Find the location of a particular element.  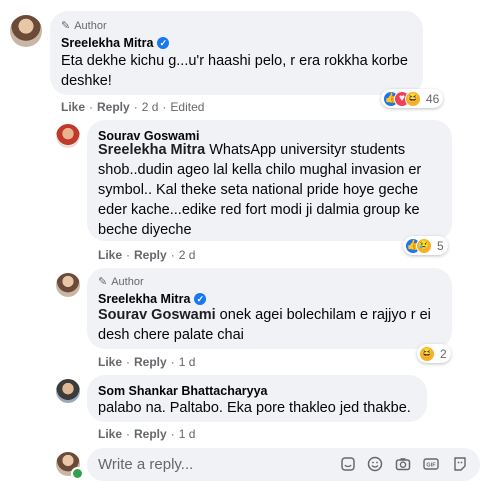

online-status-indicator is located at coordinates (77, 473).